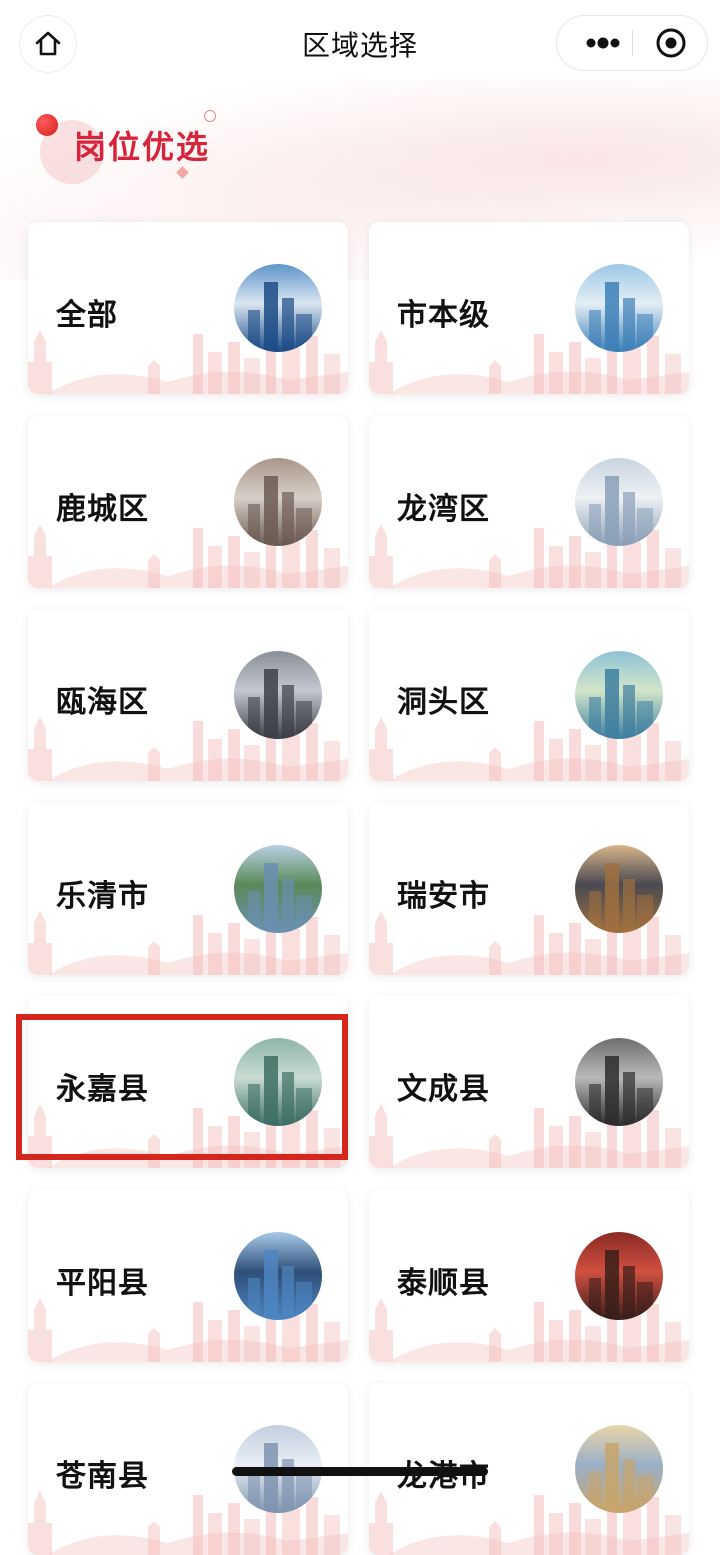  What do you see at coordinates (188, 888) in the screenshot?
I see `region-card-7: 乐清市` at bounding box center [188, 888].